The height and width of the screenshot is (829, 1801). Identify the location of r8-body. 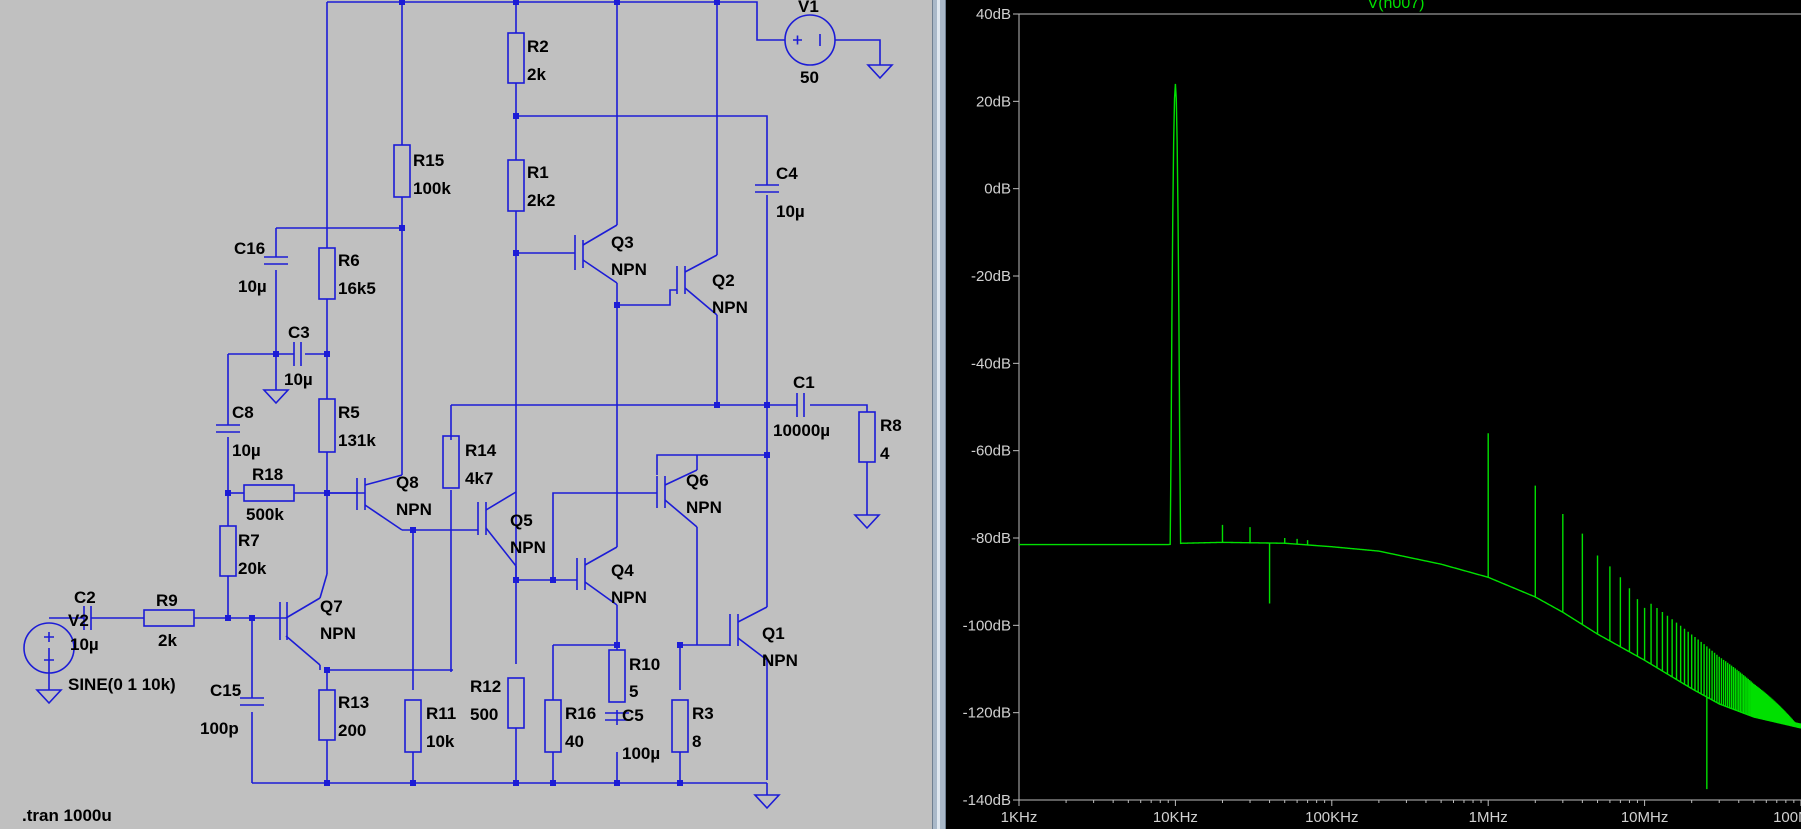
(867, 437).